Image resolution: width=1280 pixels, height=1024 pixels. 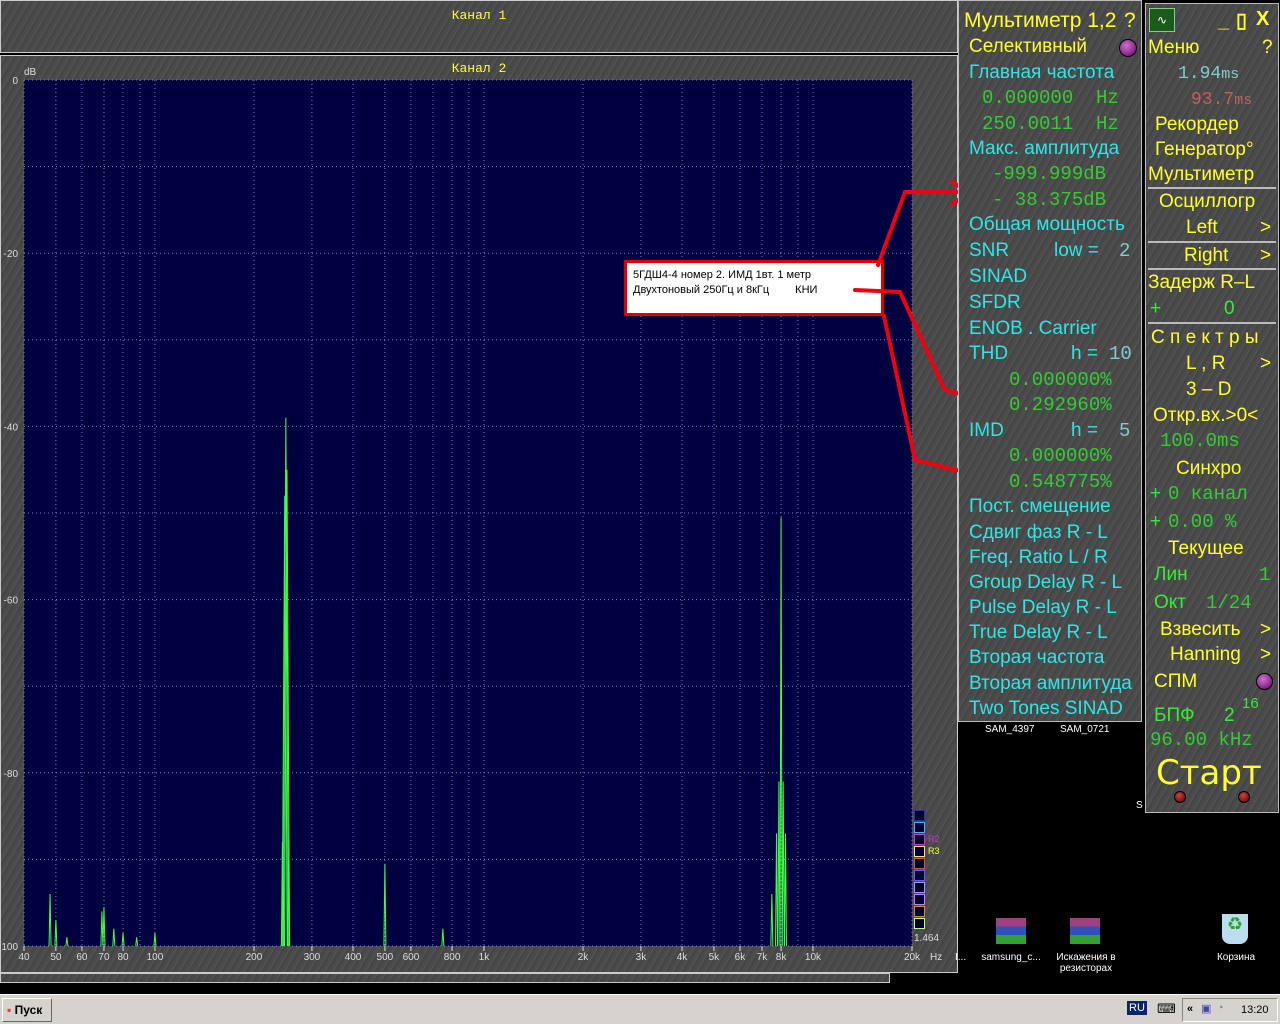 I want to click on close-button: X, so click(x=1262, y=19).